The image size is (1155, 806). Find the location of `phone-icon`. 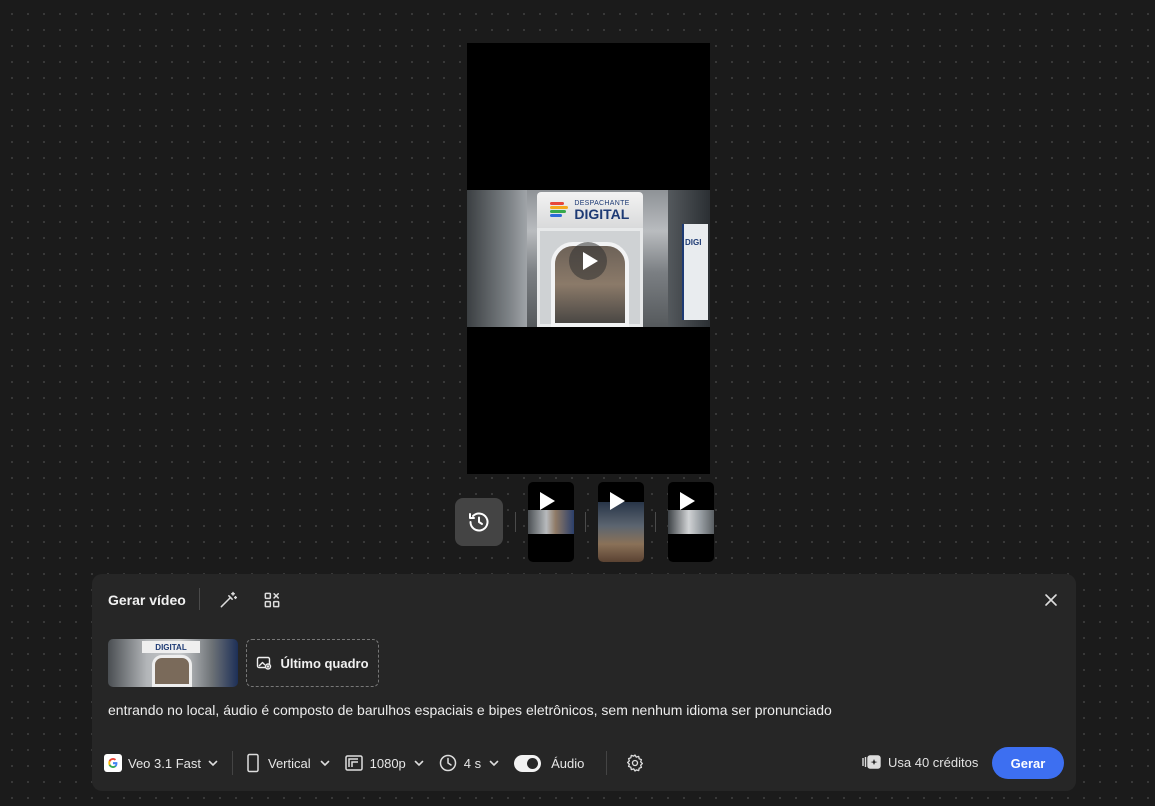

phone-icon is located at coordinates (253, 763).